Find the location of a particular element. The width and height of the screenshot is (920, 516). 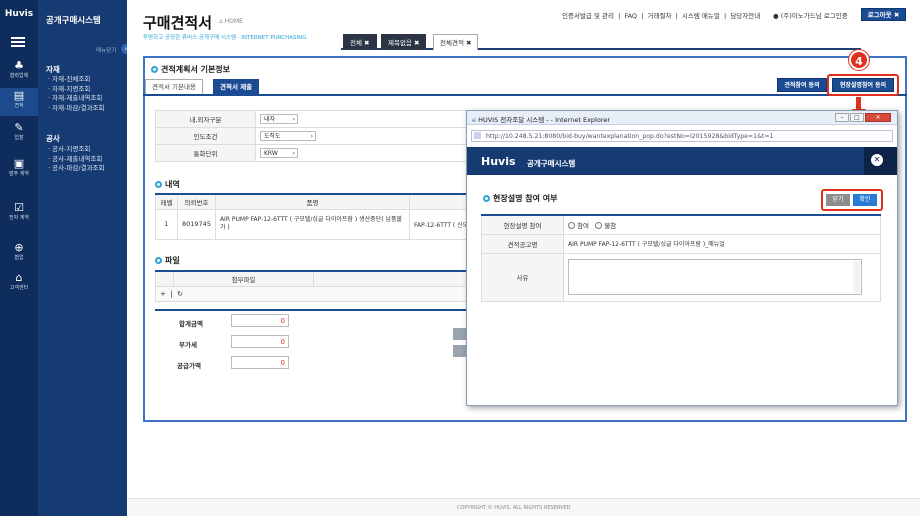

nav-item-quote: ▤ 견적 is located at coordinates (19, 102).